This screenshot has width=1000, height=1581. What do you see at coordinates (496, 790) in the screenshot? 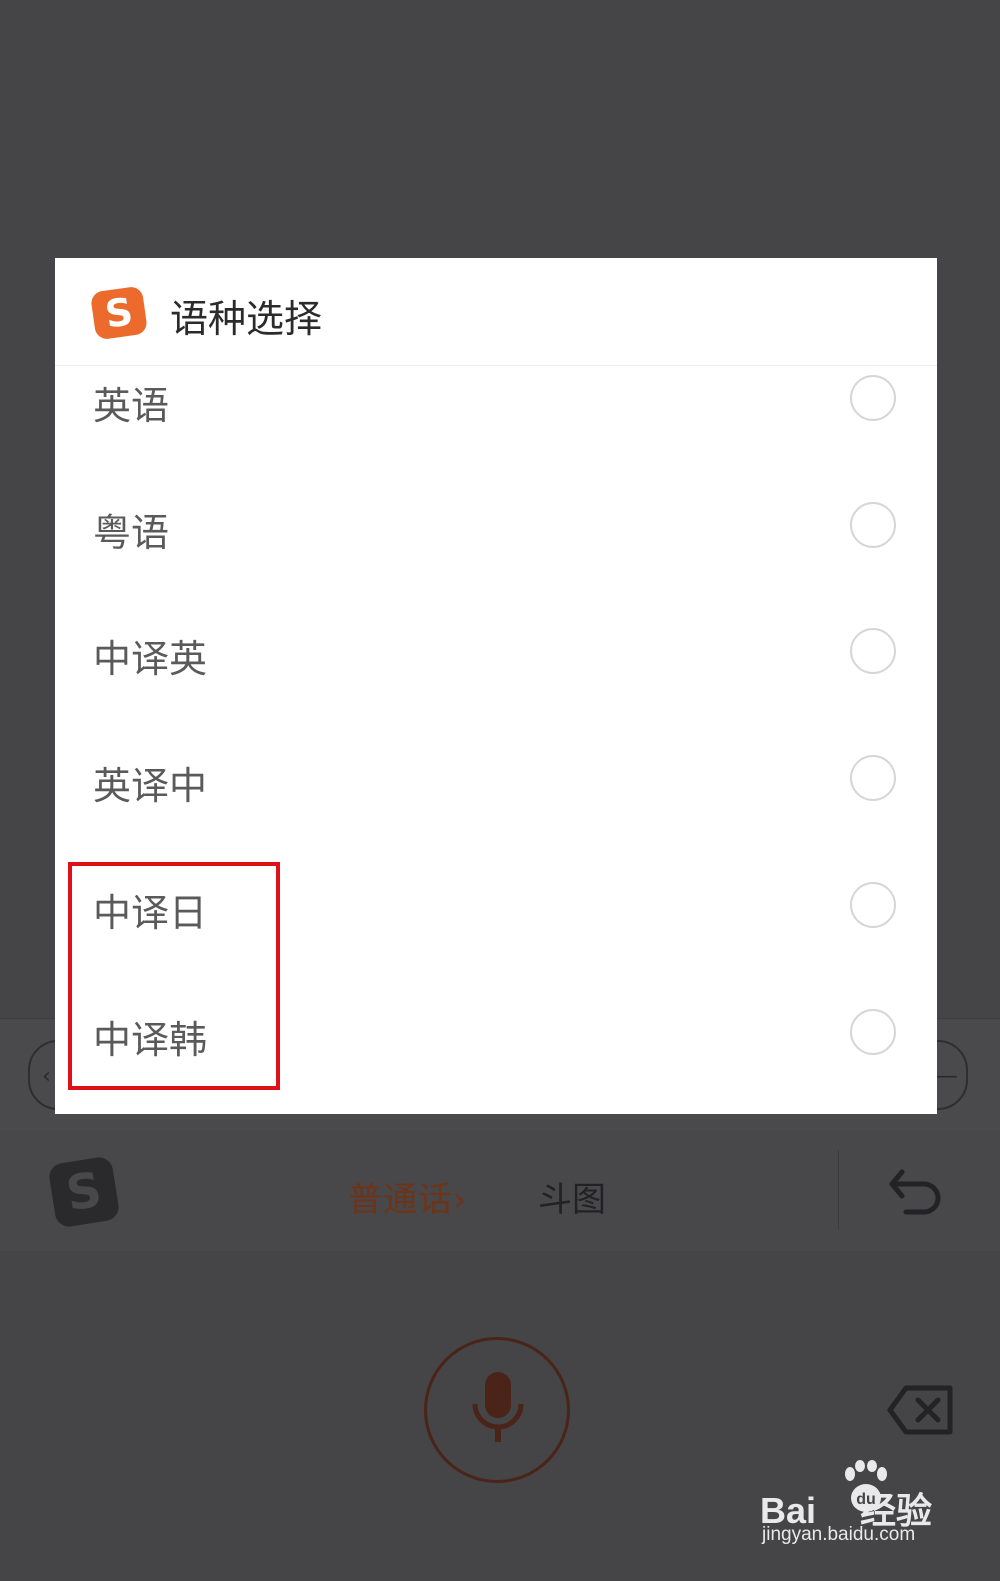
I see `option-en-to-zh: 英译中` at bounding box center [496, 790].